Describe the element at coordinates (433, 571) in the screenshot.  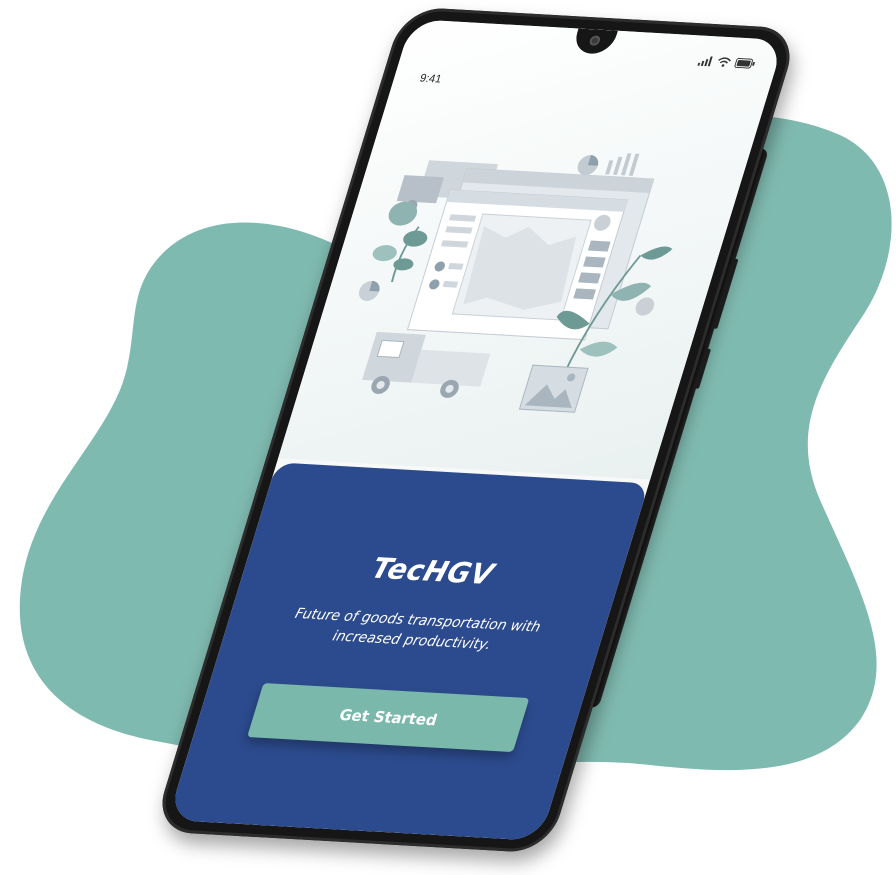
I see `brand-name: TecHGV` at that location.